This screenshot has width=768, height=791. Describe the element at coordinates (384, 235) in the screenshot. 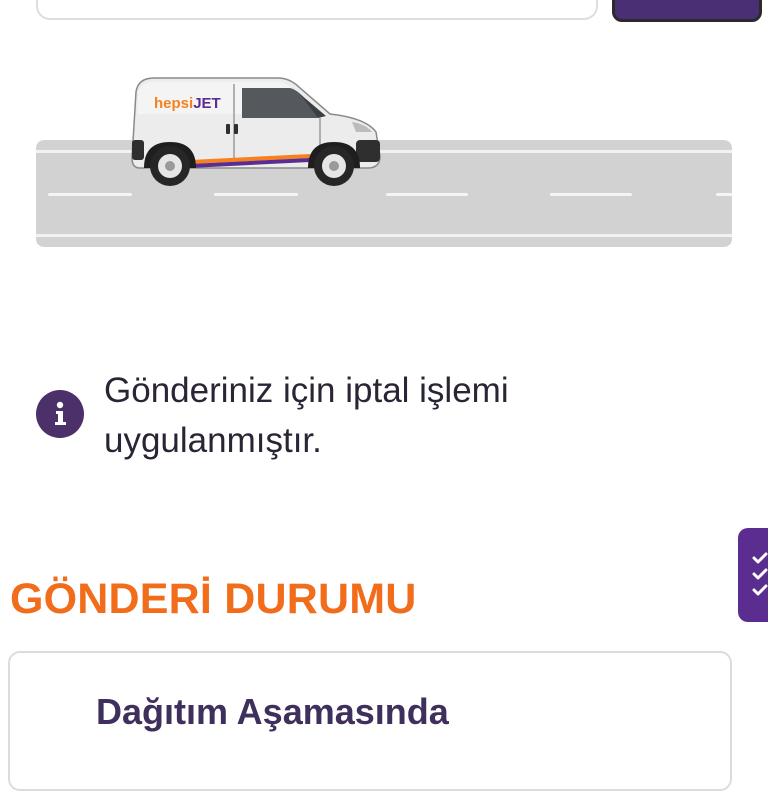

I see `road-bottom-edge` at that location.